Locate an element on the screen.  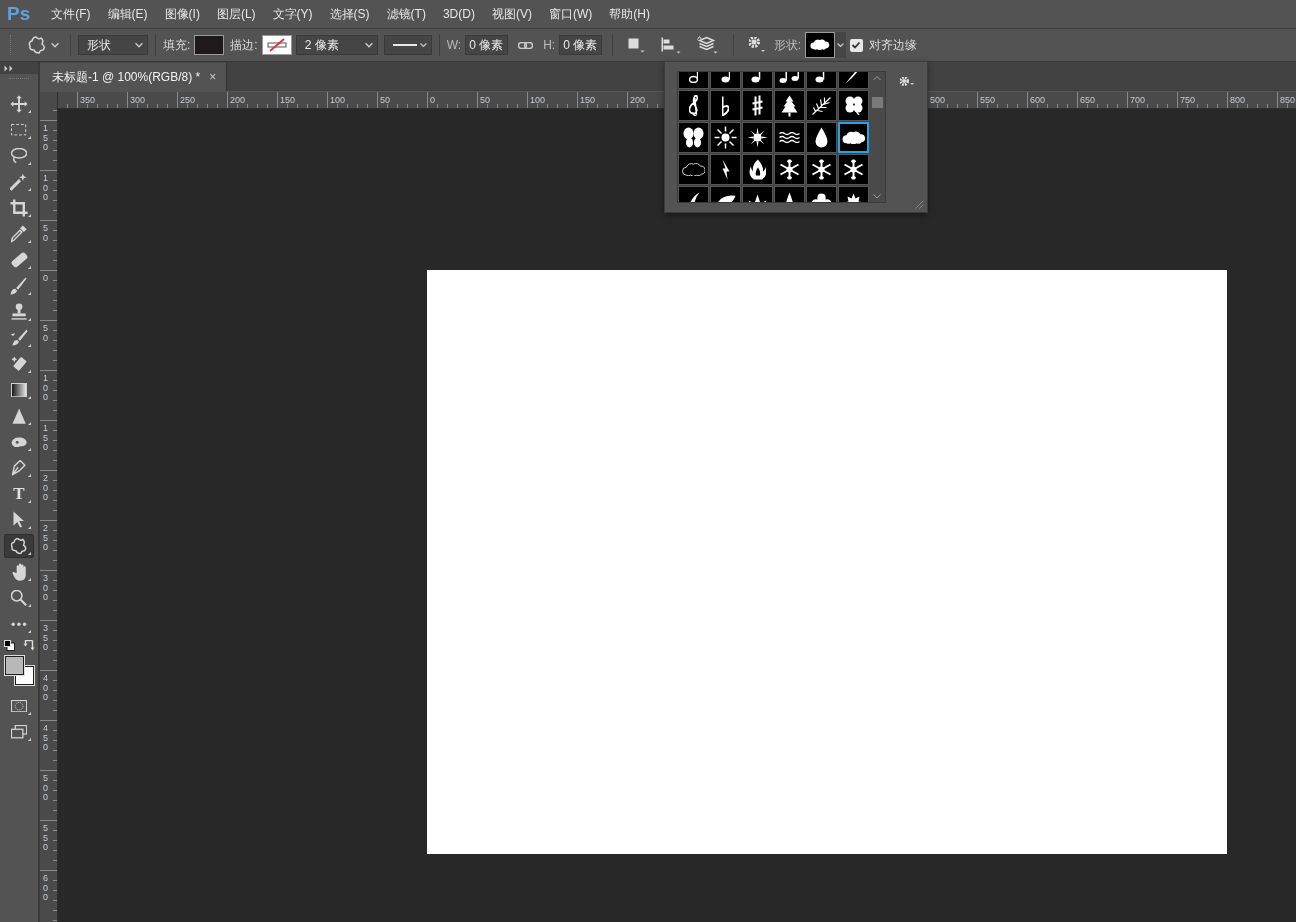
ruler-label: 700 is located at coordinates (1137, 100).